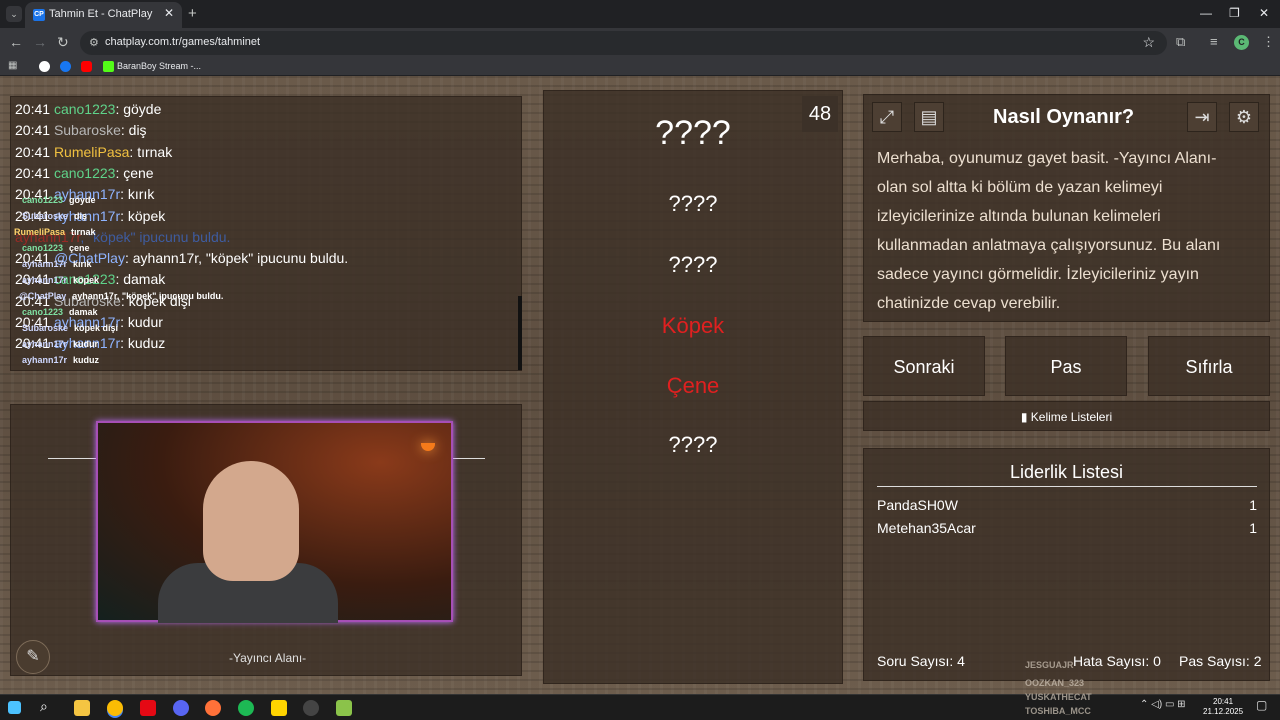 The image size is (1280, 720). What do you see at coordinates (192, 13) in the screenshot?
I see `new-tab-icon: +` at bounding box center [192, 13].